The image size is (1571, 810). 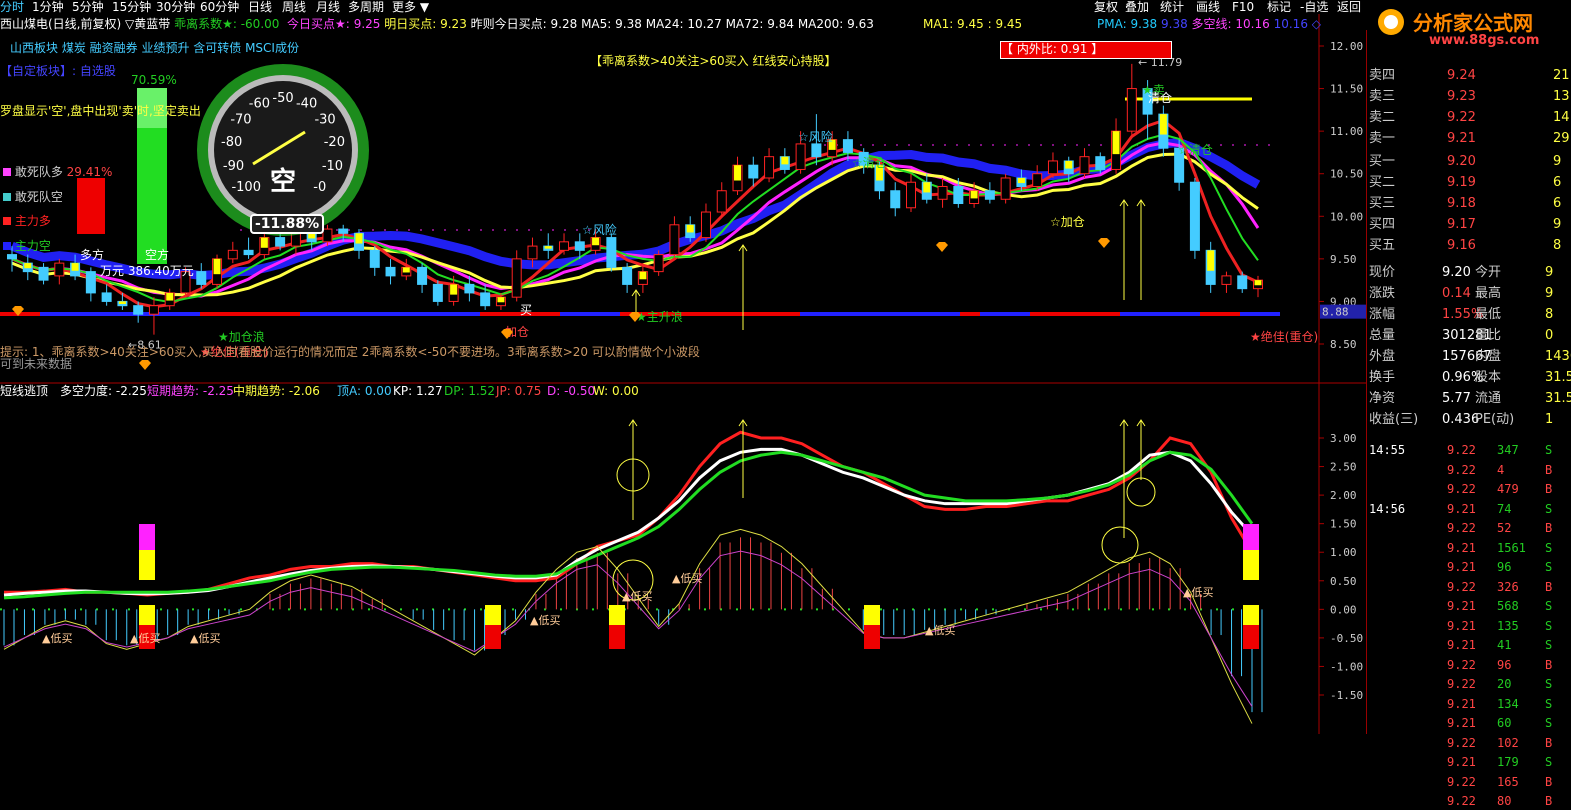 I want to click on period-tab-1: 1分钟, so click(x=48, y=7).